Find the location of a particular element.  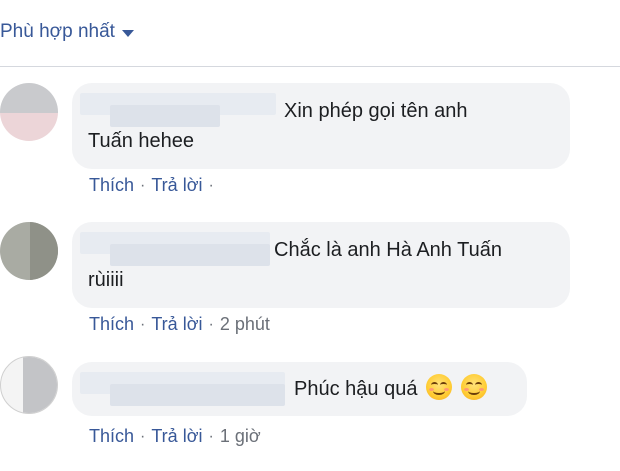

sort-label: Phù hợp nhất is located at coordinates (57, 31).